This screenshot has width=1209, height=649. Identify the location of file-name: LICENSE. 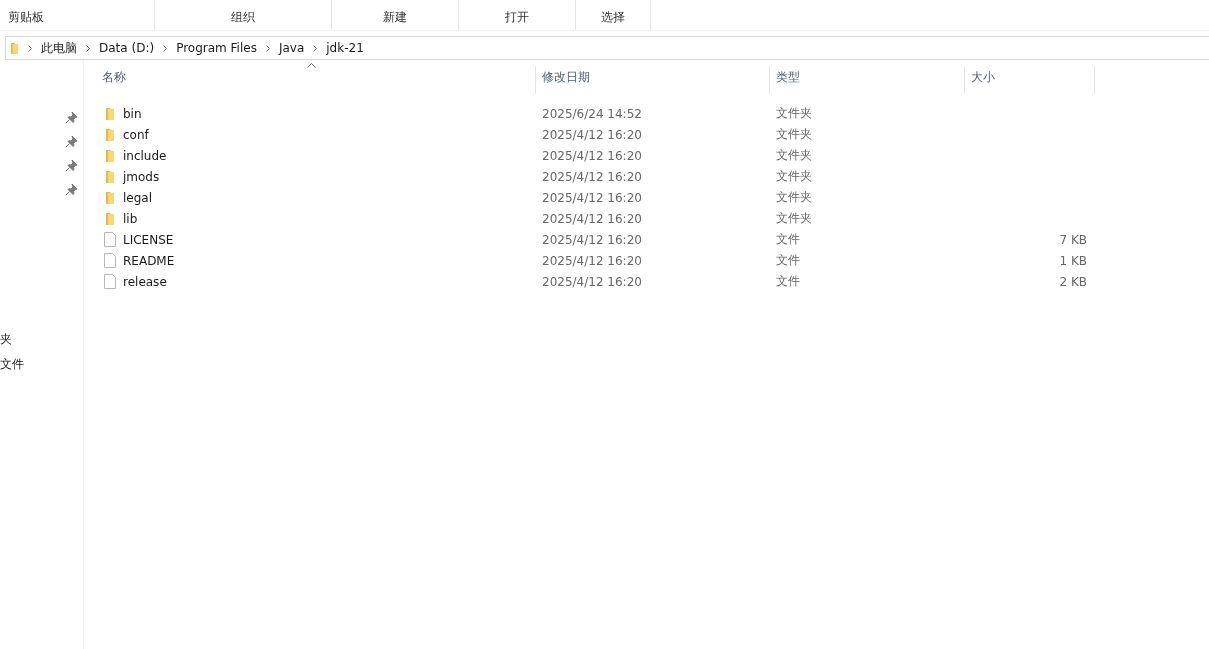
(148, 239).